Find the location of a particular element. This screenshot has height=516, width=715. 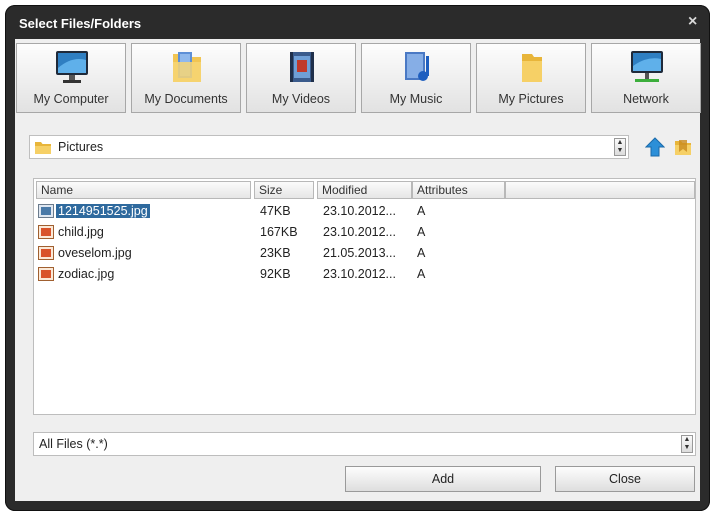

current-path: Pictures is located at coordinates (81, 147).